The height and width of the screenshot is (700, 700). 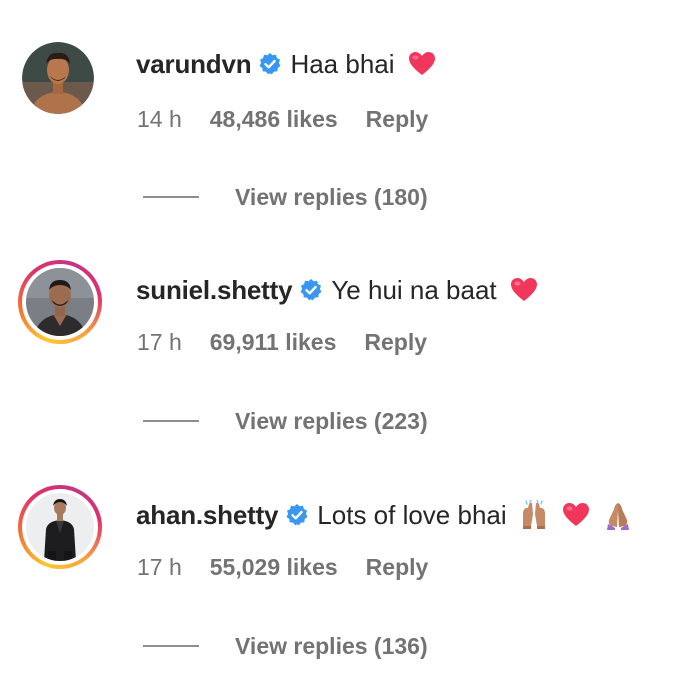 I want to click on timestamp: 14 h, so click(x=159, y=118).